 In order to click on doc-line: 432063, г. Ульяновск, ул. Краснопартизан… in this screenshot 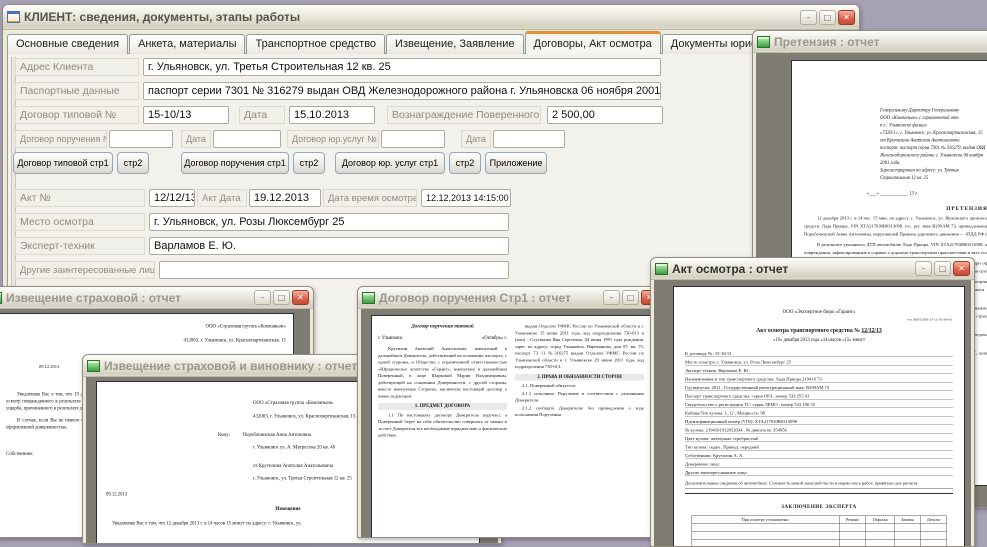, I will do `click(234, 340)`.